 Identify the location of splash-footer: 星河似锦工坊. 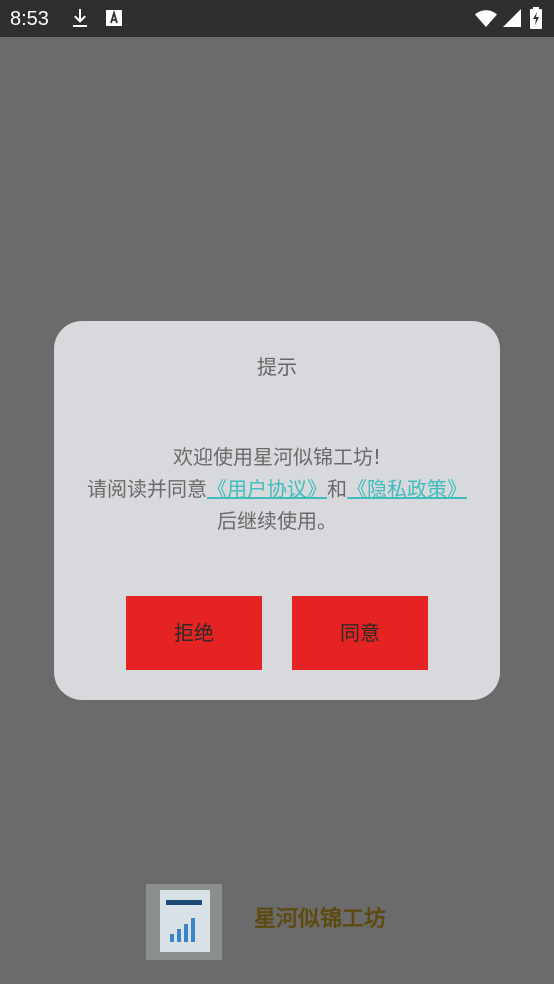
(277, 920).